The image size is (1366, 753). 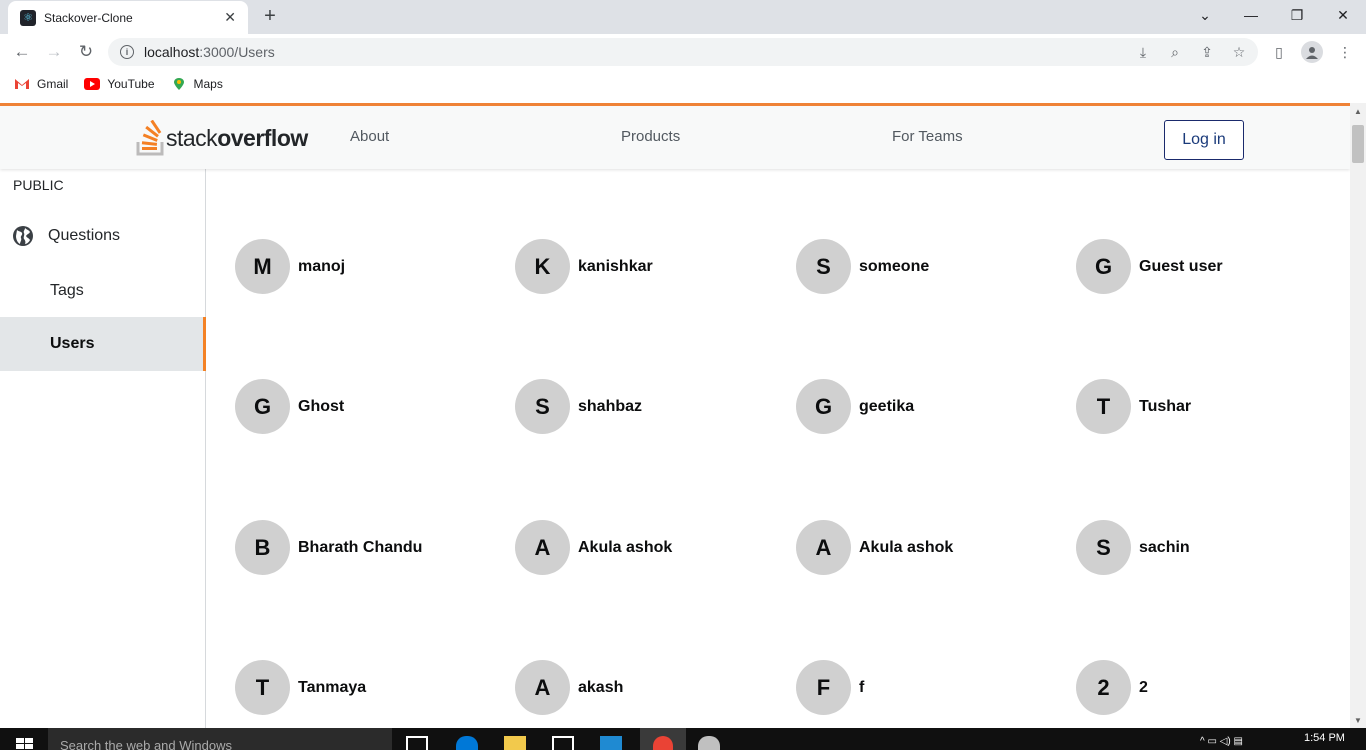 What do you see at coordinates (683, 17) in the screenshot?
I see `browser-tabstrip: ⚛ Stackover-Clone ✕ + ⌄ — ❐ ✕` at bounding box center [683, 17].